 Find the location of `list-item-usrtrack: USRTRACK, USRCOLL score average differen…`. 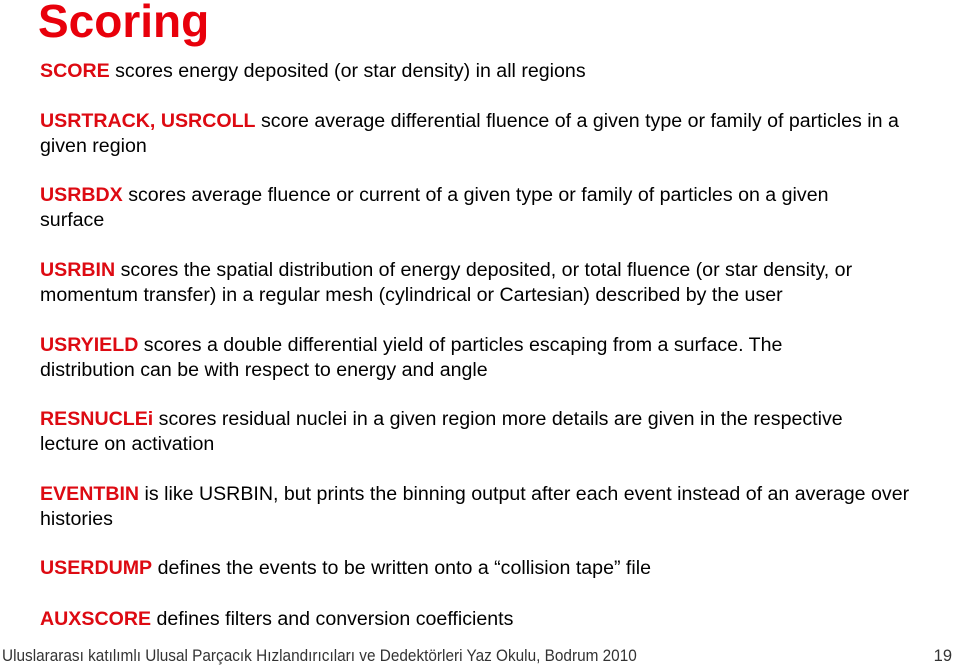

list-item-usrtrack: USRTRACK, USRCOLL score average differen… is located at coordinates (470, 134).